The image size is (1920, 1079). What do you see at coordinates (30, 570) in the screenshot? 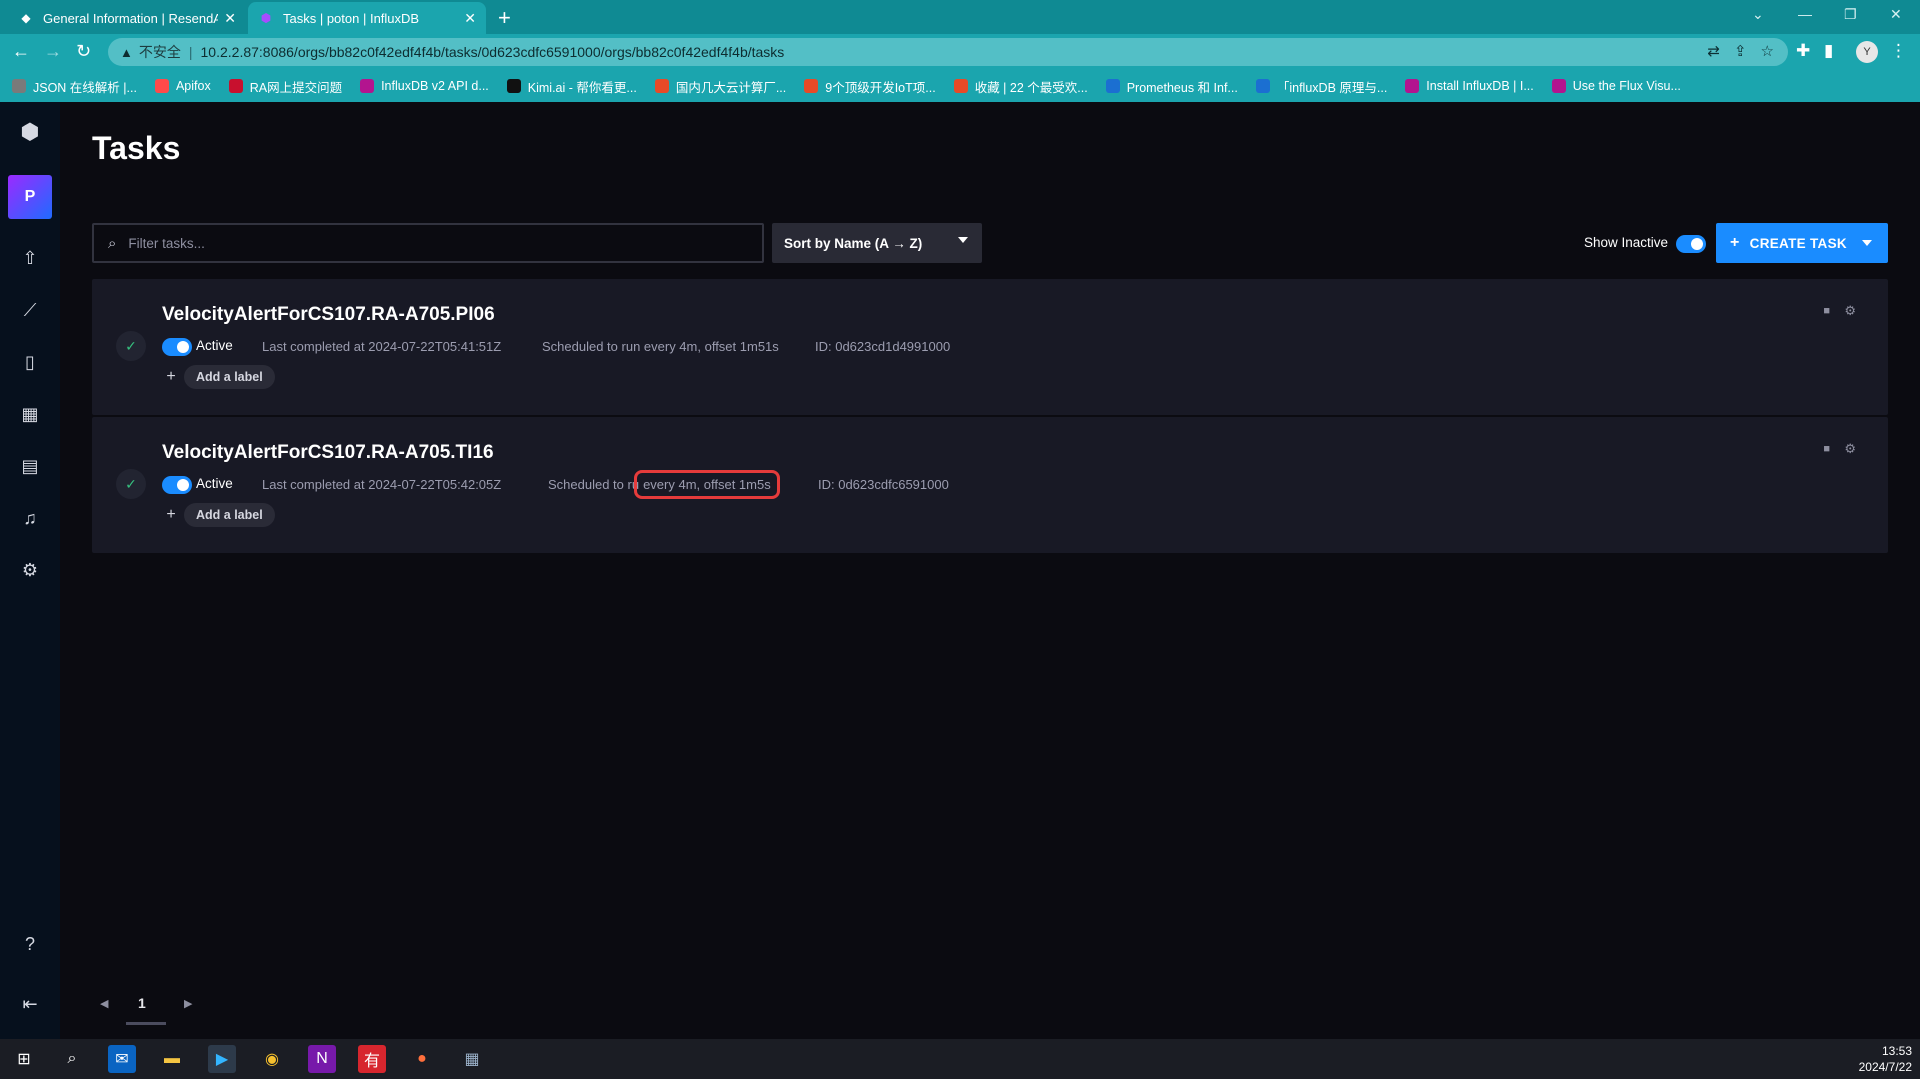
I see `settings-icon: ⚙` at bounding box center [30, 570].